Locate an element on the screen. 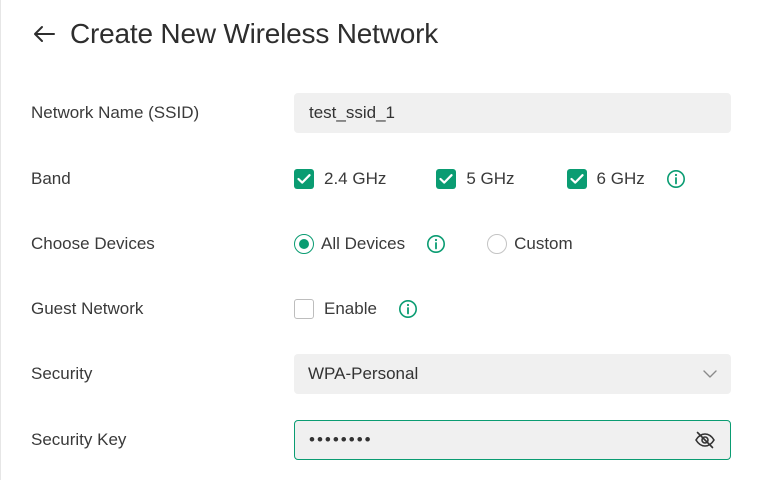  page-title: Create New Wireless Network is located at coordinates (254, 33).